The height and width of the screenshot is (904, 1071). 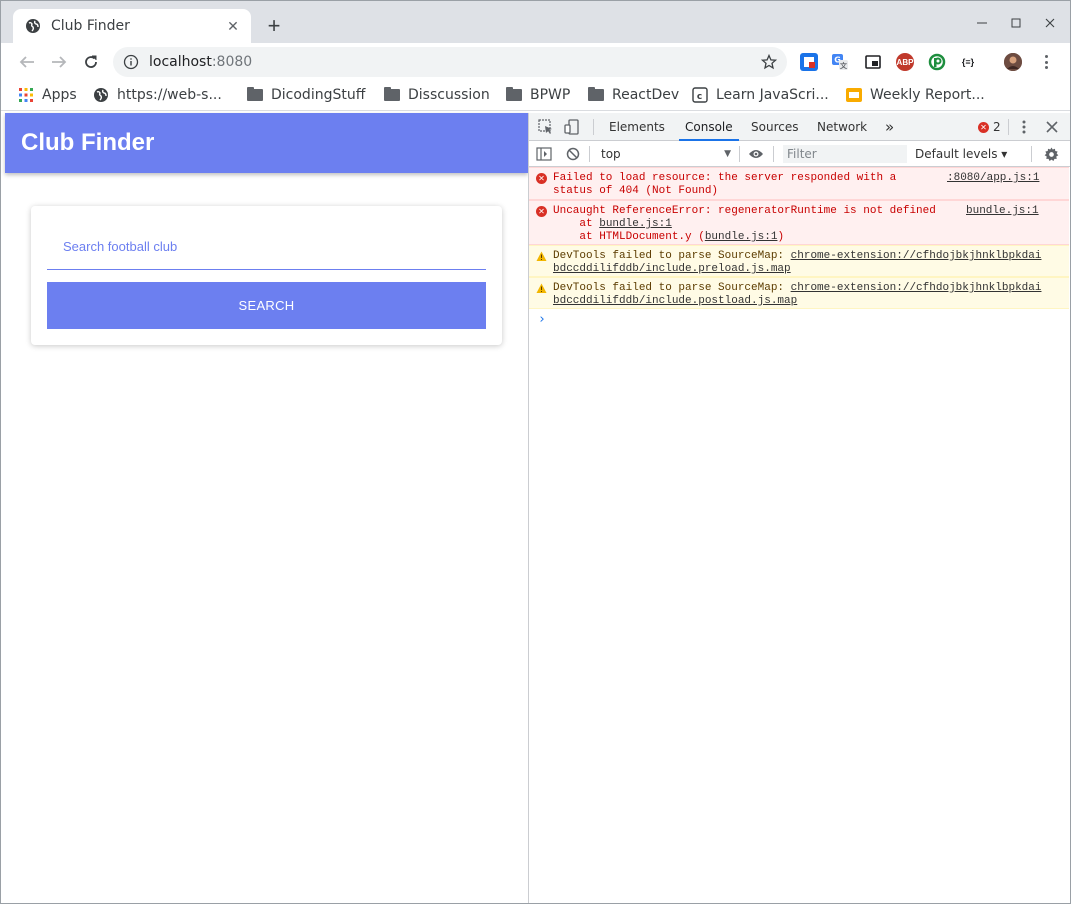 What do you see at coordinates (573, 154) in the screenshot?
I see `clear-console-icon` at bounding box center [573, 154].